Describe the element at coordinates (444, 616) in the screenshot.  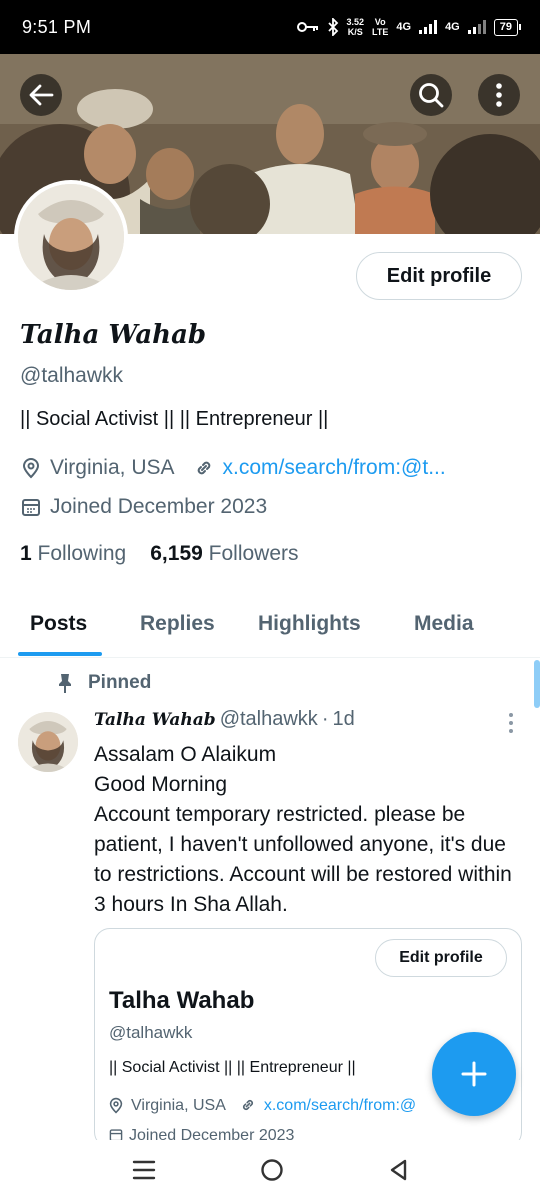
I see `tab-media: Media` at that location.